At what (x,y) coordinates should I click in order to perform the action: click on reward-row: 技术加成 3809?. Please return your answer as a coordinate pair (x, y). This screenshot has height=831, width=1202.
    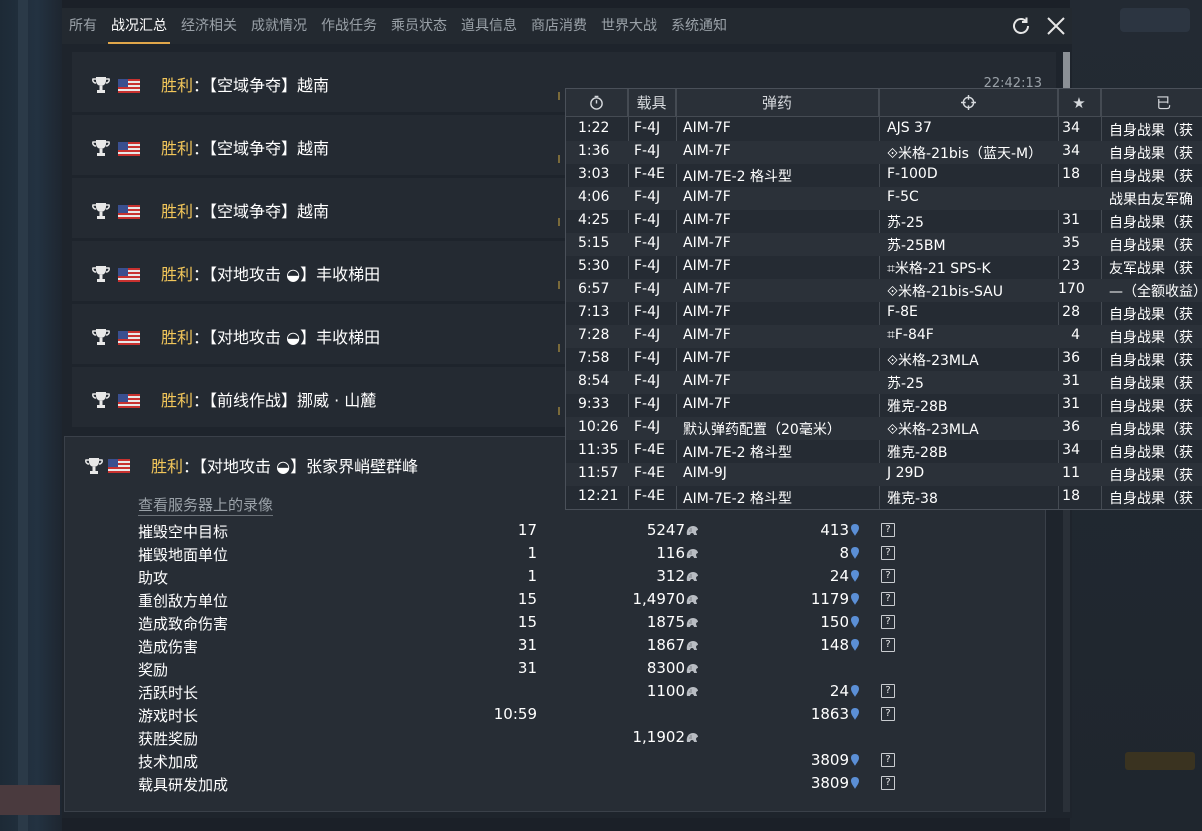
    Looking at the image, I should click on (555, 760).